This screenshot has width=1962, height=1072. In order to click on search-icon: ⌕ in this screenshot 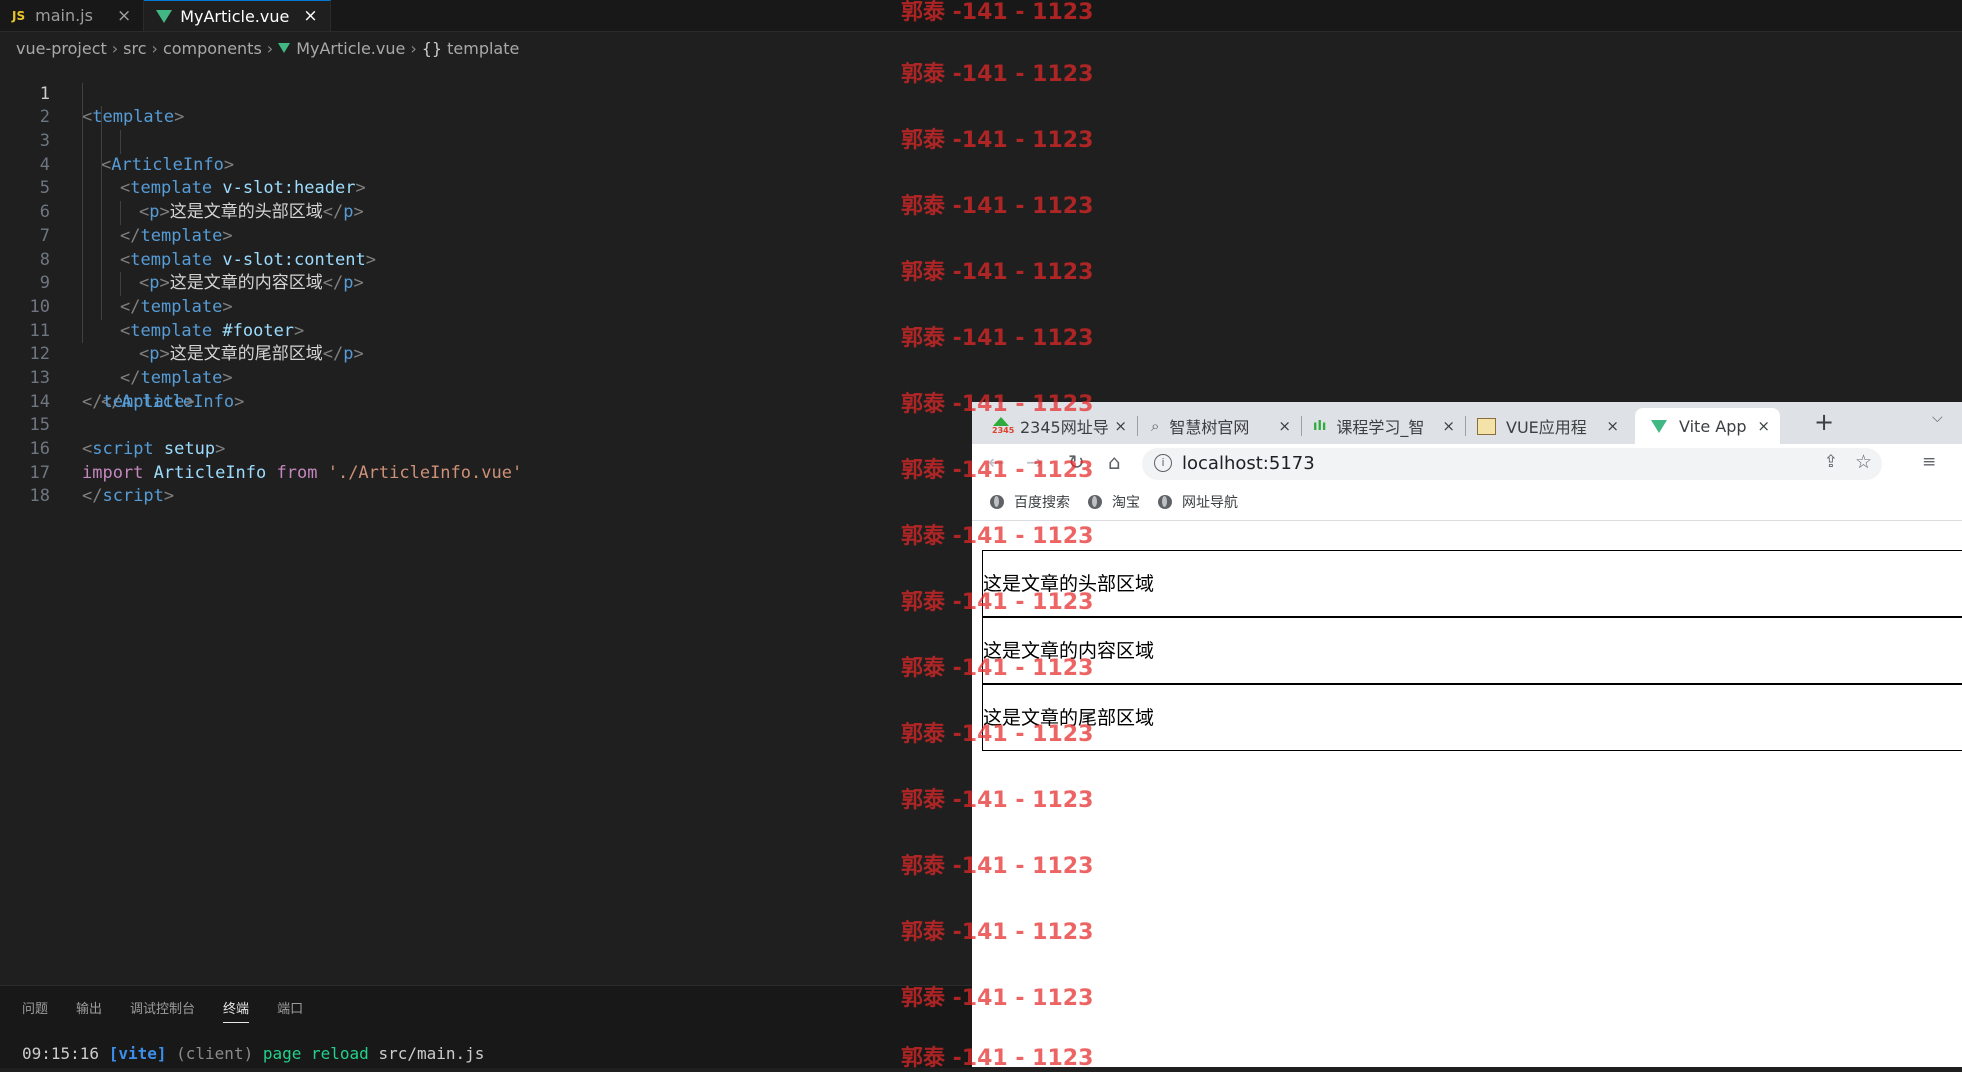, I will do `click(1155, 426)`.